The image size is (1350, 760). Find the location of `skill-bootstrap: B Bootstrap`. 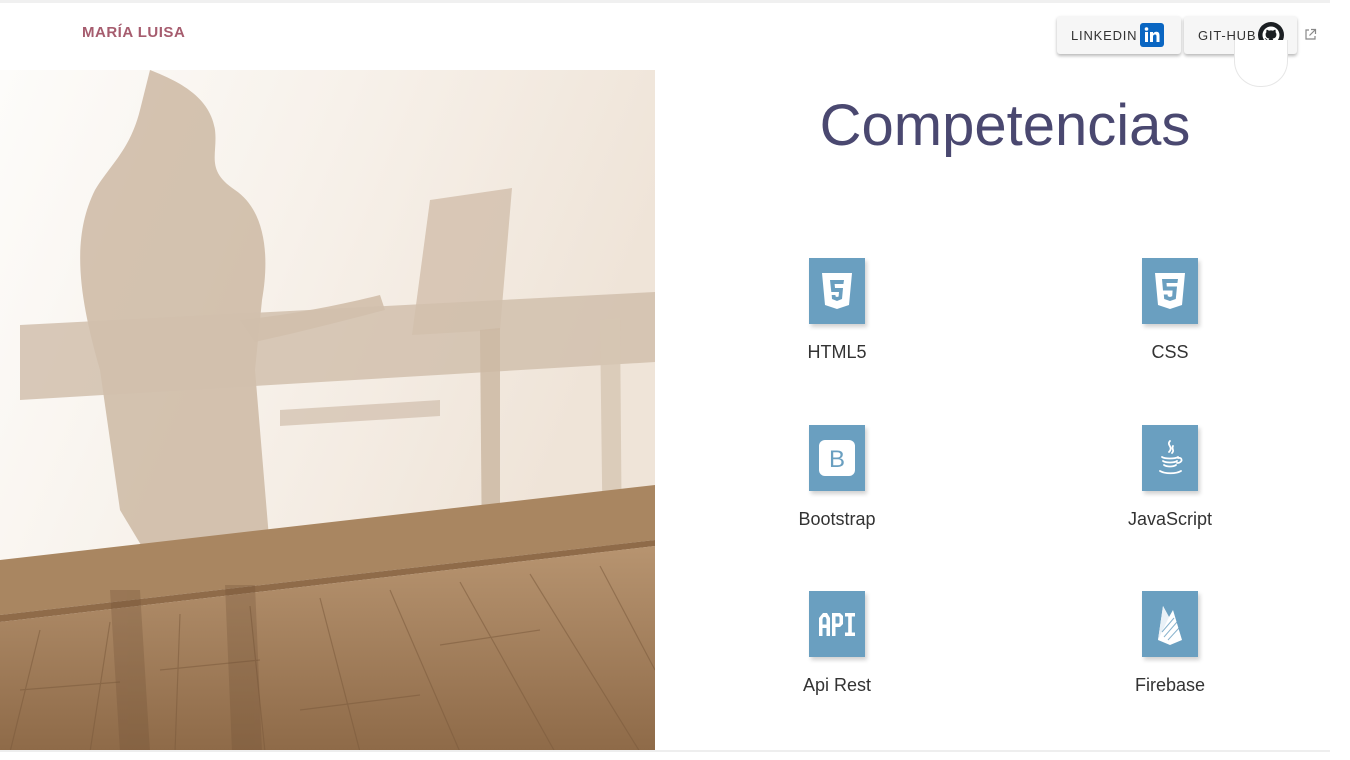

skill-bootstrap: B Bootstrap is located at coordinates (837, 477).